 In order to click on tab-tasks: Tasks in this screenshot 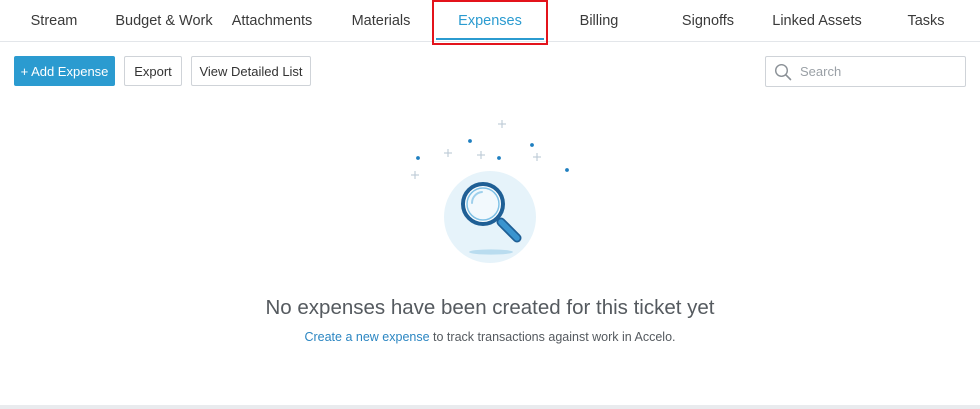, I will do `click(926, 21)`.